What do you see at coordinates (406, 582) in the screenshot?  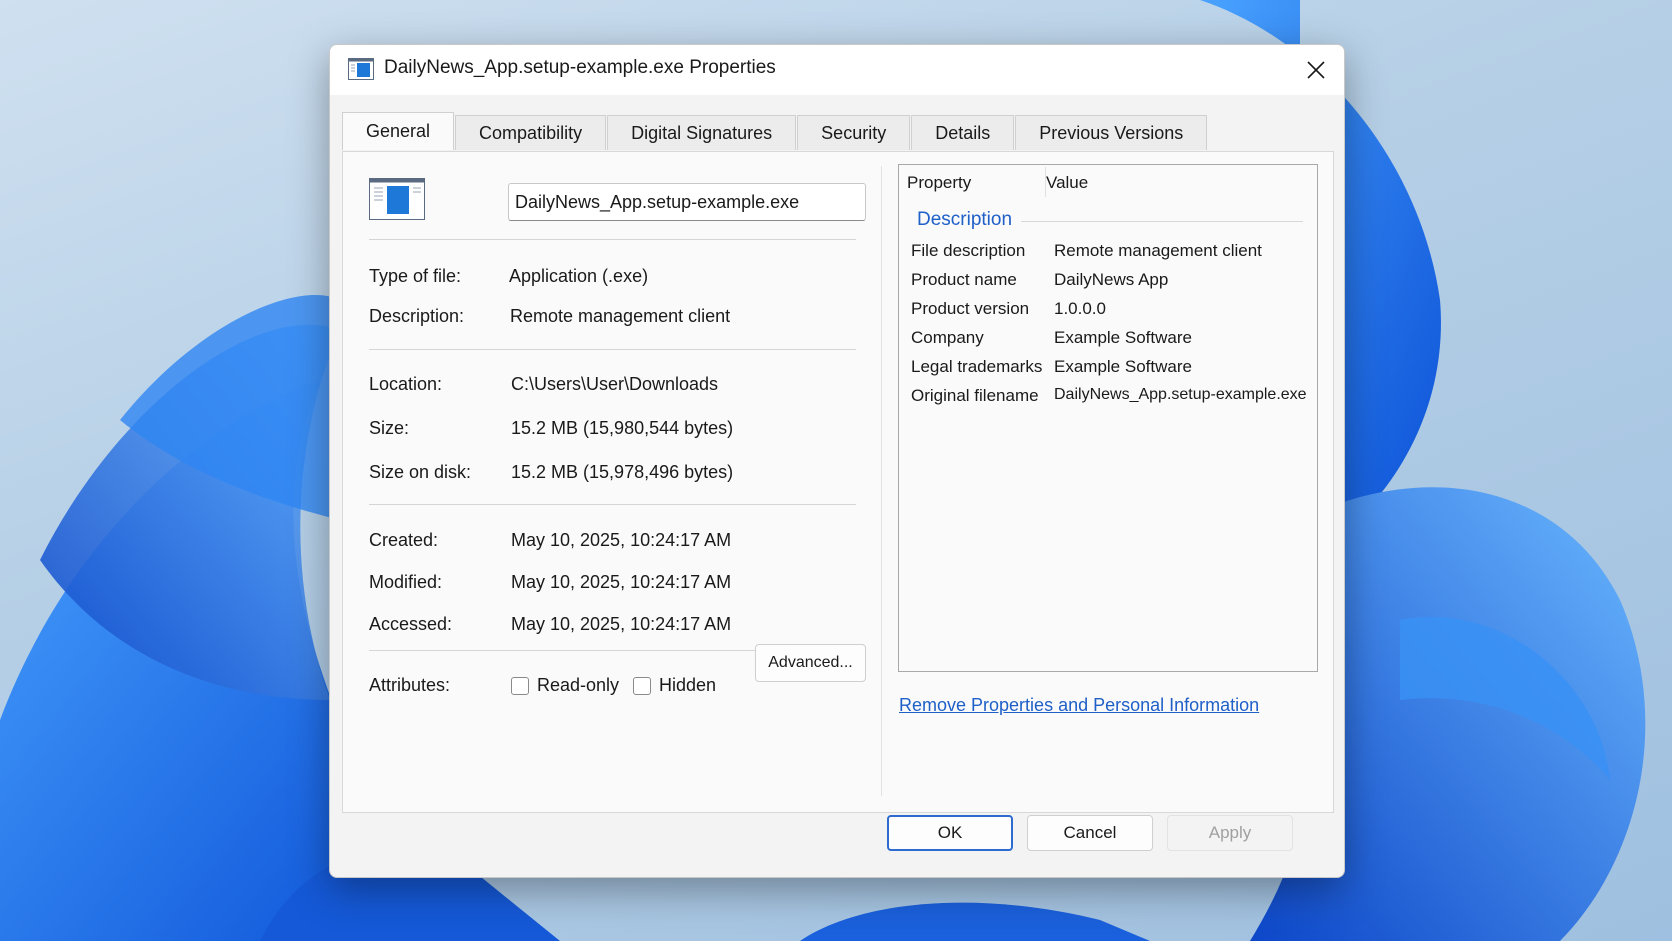 I see `modified-label: Modified:` at bounding box center [406, 582].